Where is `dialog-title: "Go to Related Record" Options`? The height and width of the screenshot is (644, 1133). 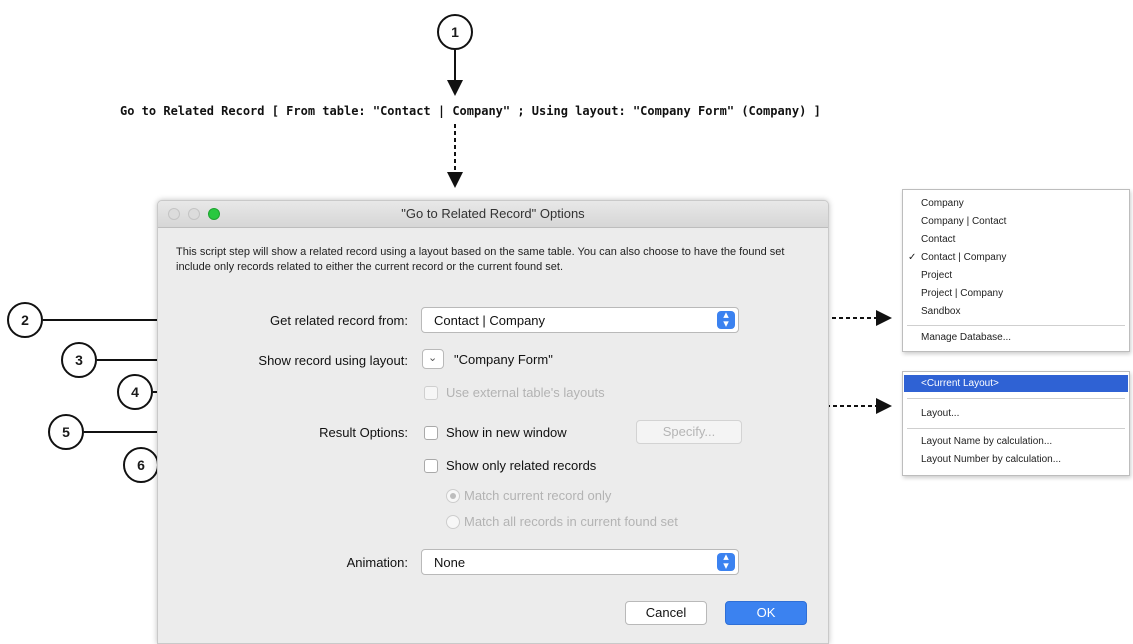 dialog-title: "Go to Related Record" Options is located at coordinates (493, 213).